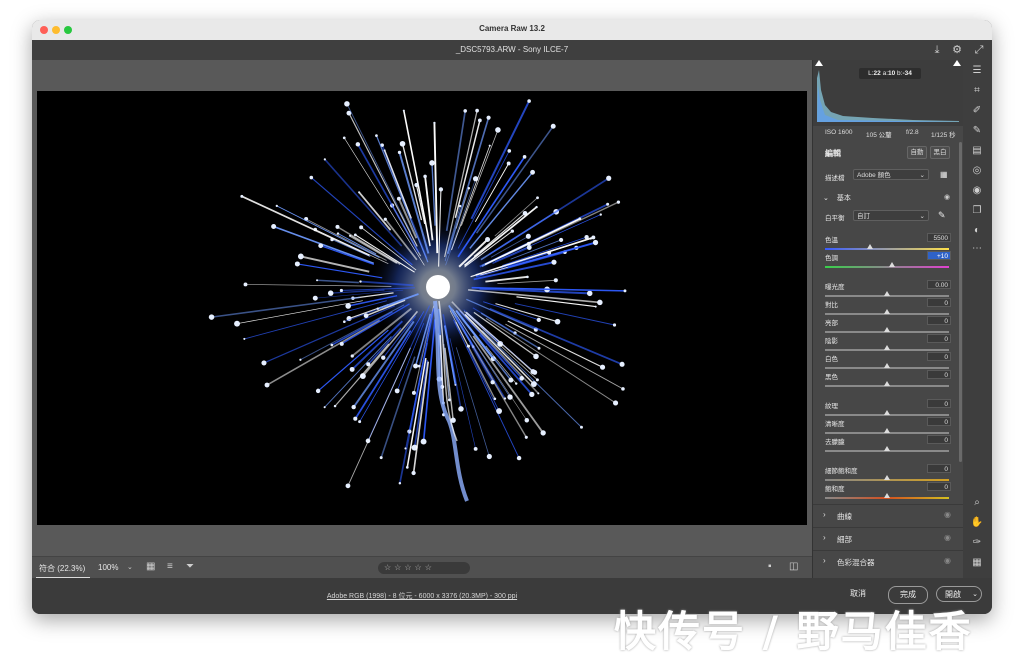 The width and height of the screenshot is (1024, 659). Describe the element at coordinates (917, 152) in the screenshot. I see `auto-button: 自動` at that location.